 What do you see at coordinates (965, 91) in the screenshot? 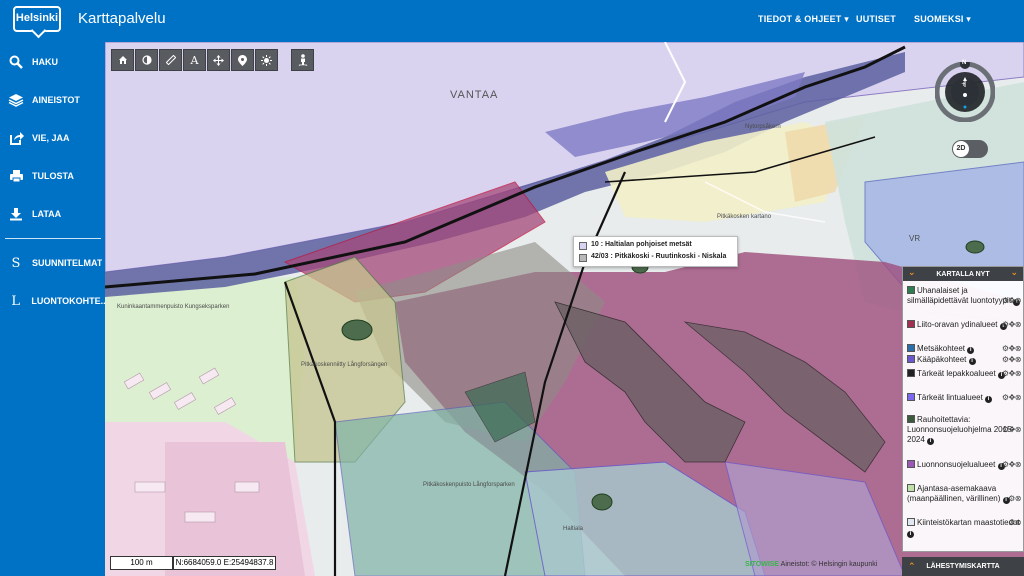
I see `compass-control: + N` at bounding box center [965, 91].